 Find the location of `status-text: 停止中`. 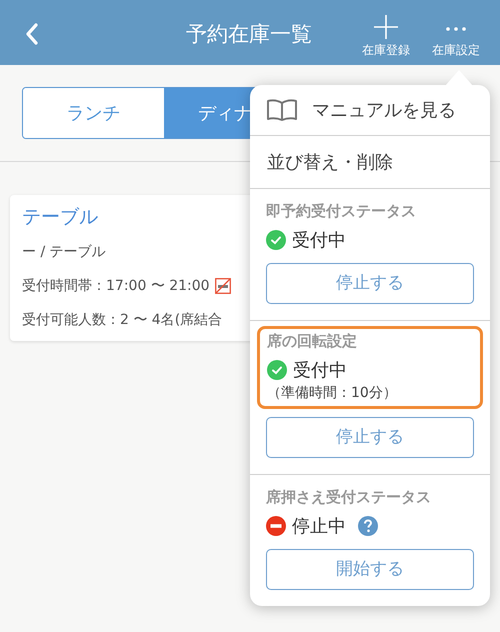

status-text: 停止中 is located at coordinates (319, 526).